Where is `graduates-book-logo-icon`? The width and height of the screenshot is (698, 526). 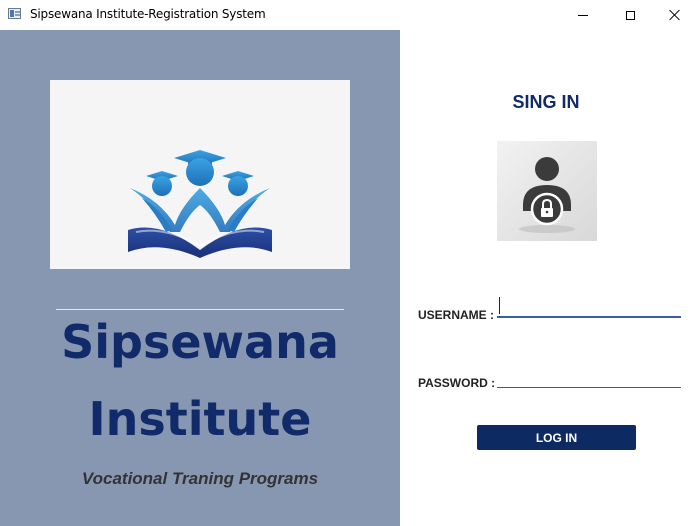
graduates-book-logo-icon is located at coordinates (200, 204).